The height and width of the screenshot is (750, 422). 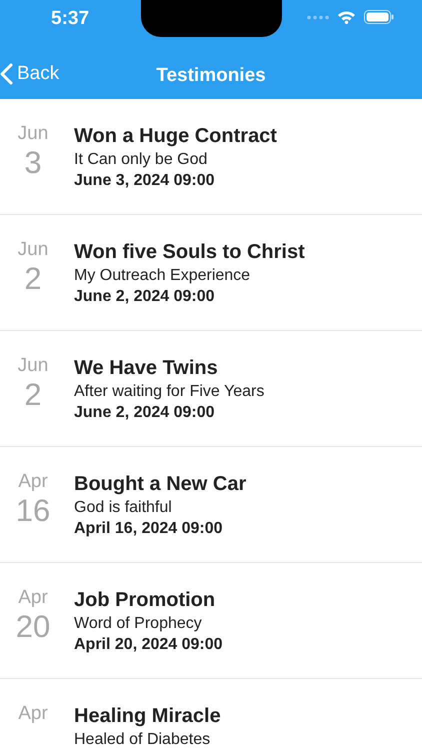 What do you see at coordinates (162, 276) in the screenshot?
I see `testimony-subtitle: My Outreach Experience` at bounding box center [162, 276].